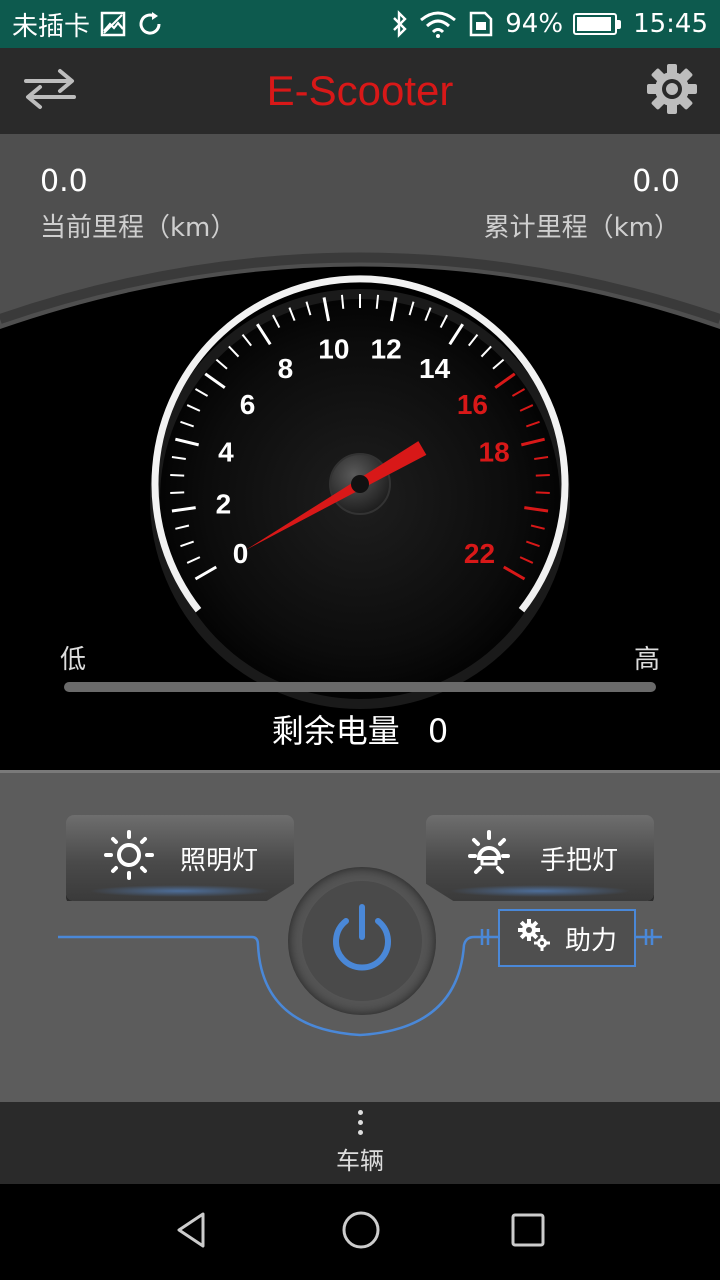 The width and height of the screenshot is (720, 1280). What do you see at coordinates (472, 404) in the screenshot?
I see `speedometer-label: 16` at bounding box center [472, 404].